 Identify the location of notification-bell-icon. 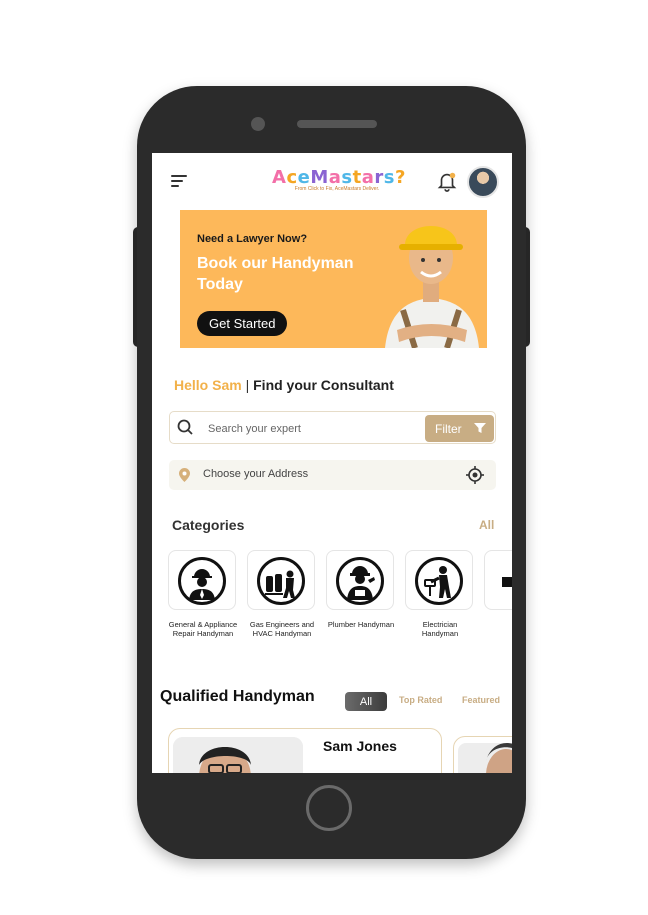
(447, 181).